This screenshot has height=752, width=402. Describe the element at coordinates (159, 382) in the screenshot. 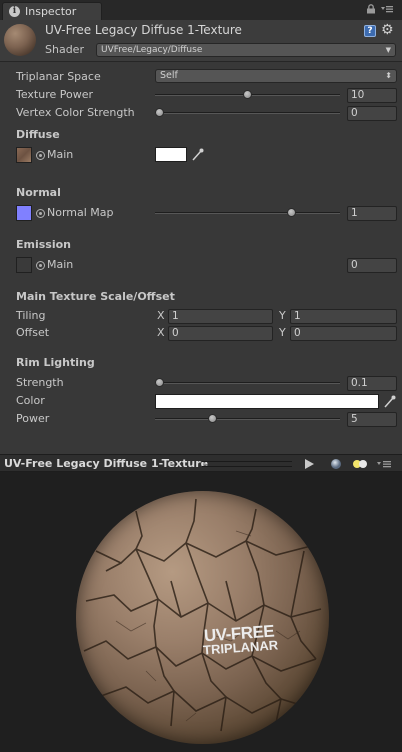

I see `rim-strength-slider-thumb` at that location.